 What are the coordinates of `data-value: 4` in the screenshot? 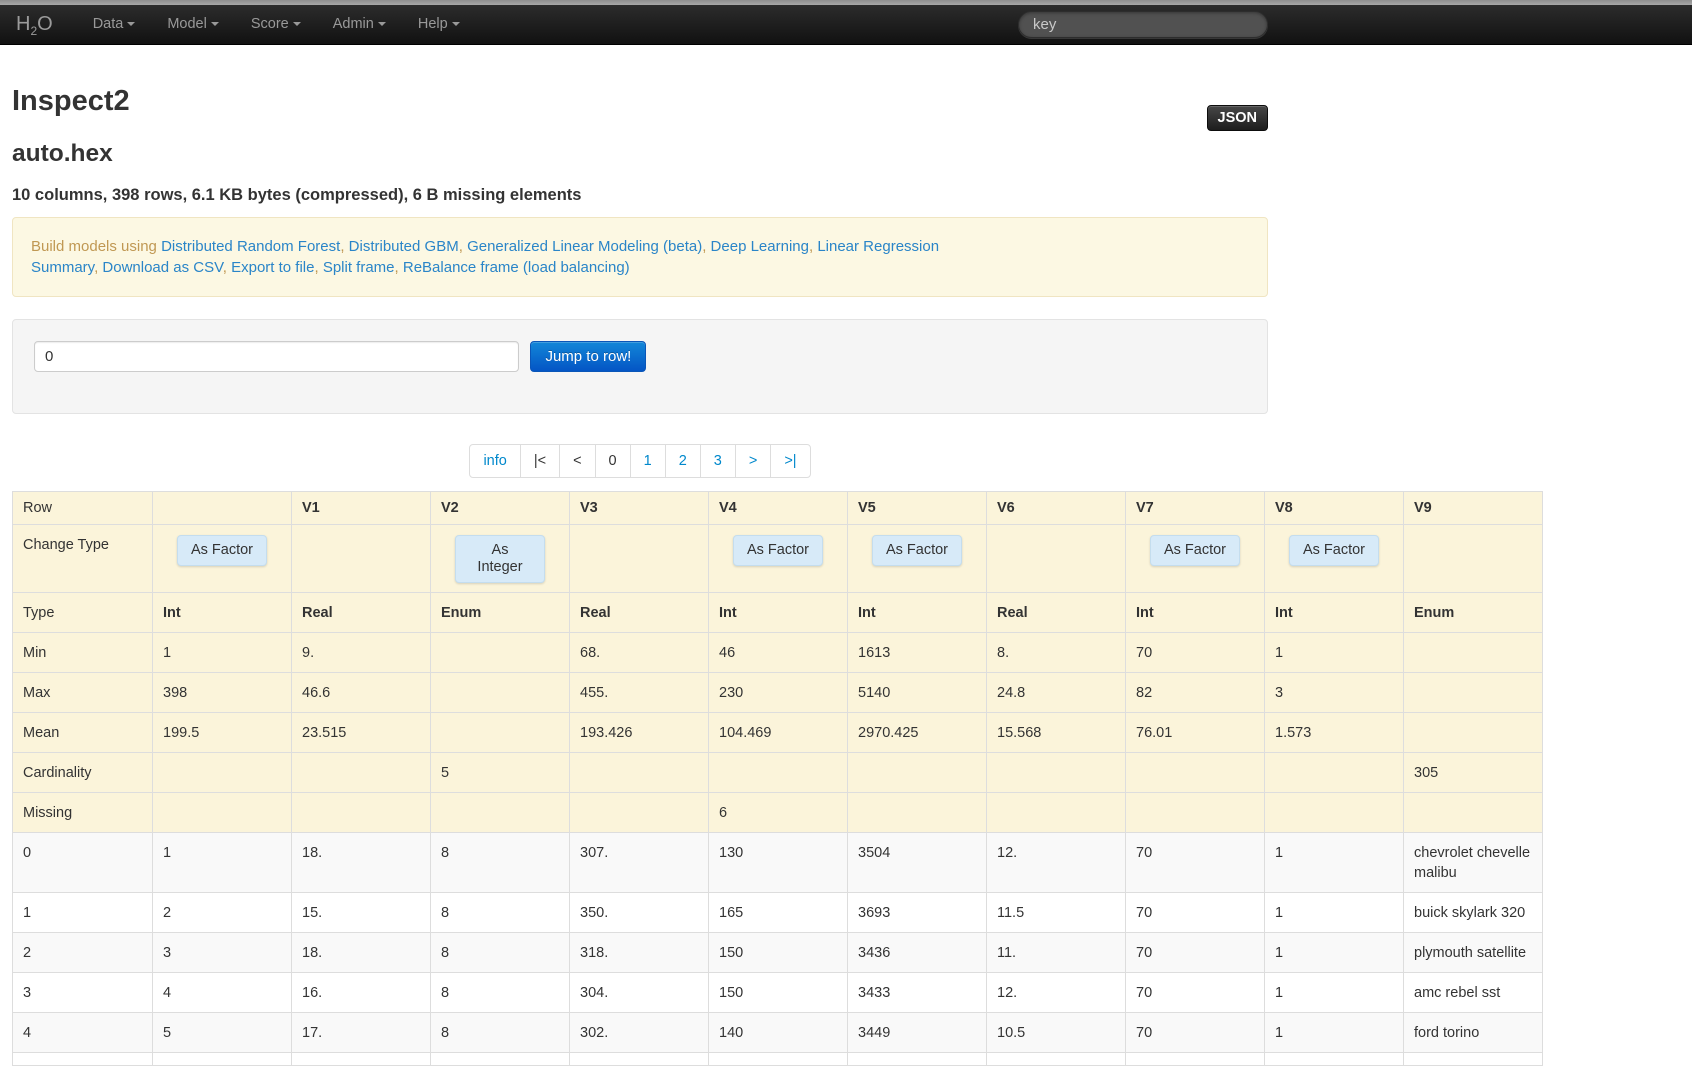 It's located at (222, 992).